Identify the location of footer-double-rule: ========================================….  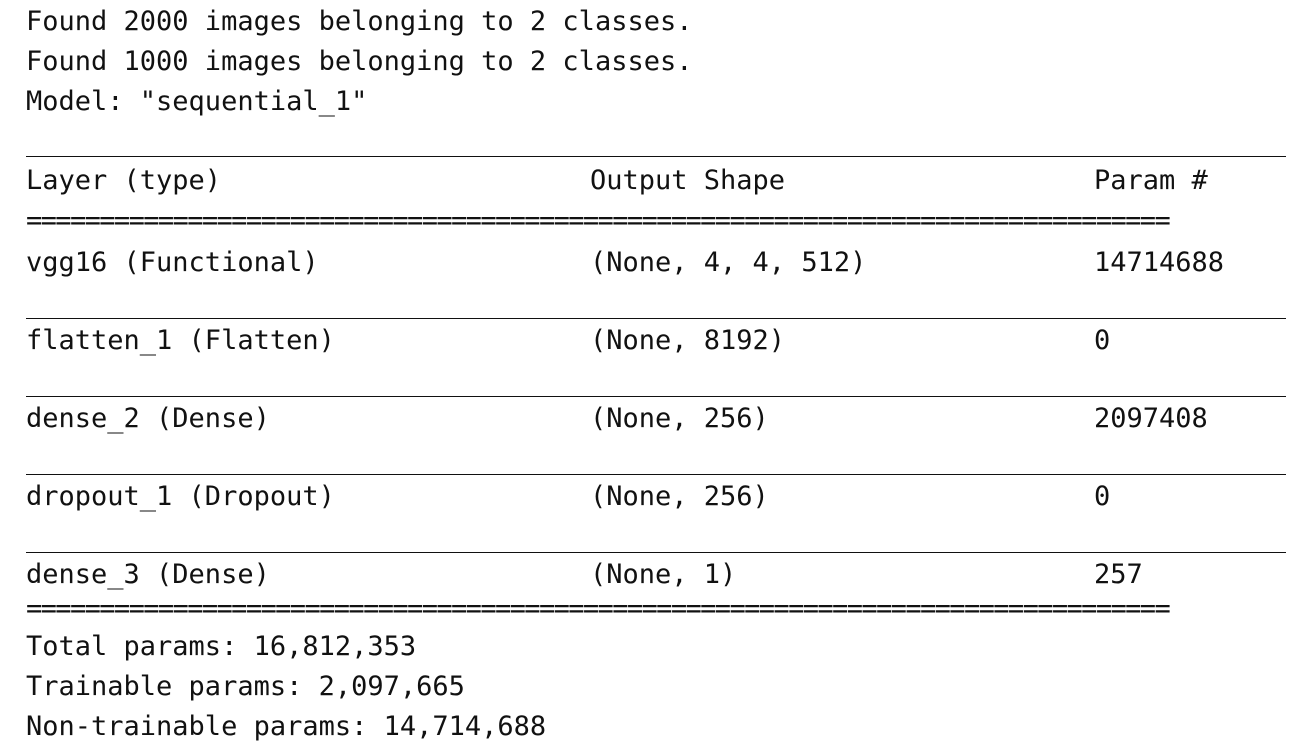
(598, 609).